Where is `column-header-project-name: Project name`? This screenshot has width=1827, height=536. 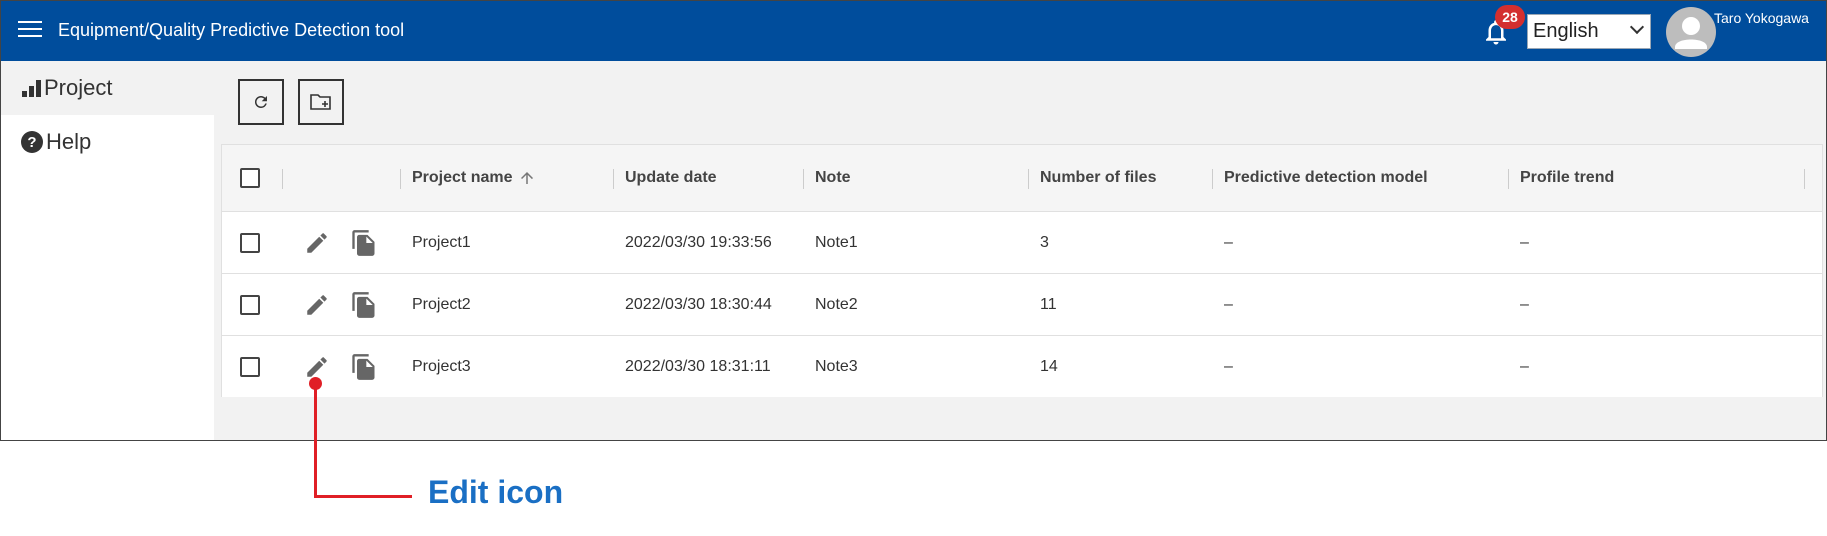 column-header-project-name: Project name is located at coordinates (474, 178).